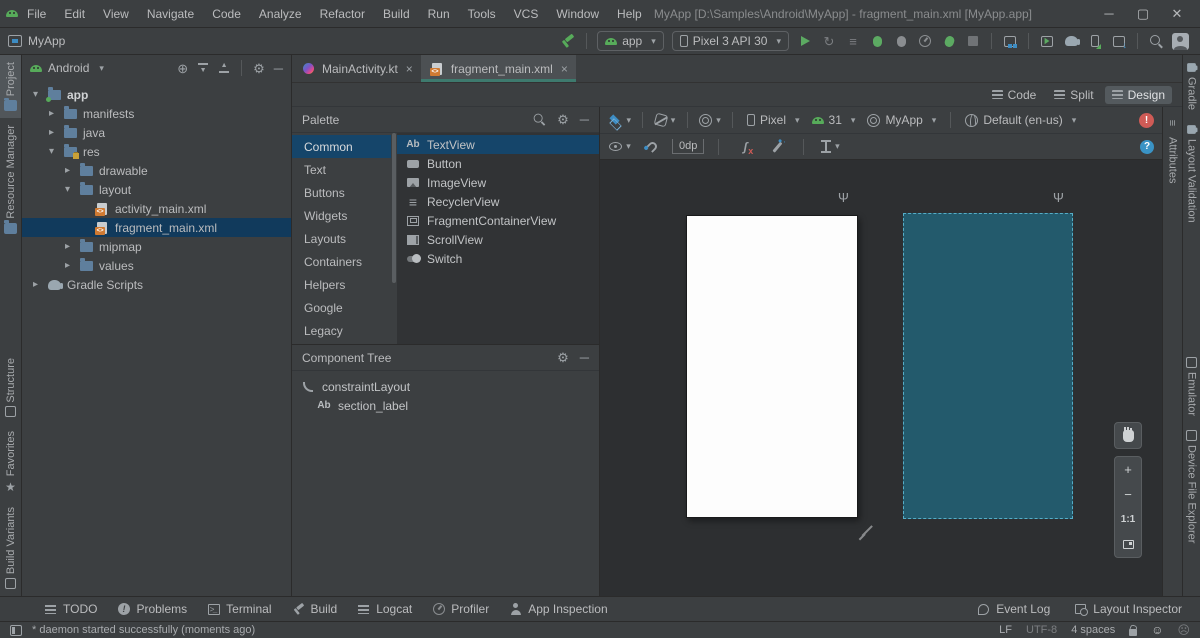 Image resolution: width=1200 pixels, height=638 pixels. I want to click on autoconnect-button, so click(652, 147).